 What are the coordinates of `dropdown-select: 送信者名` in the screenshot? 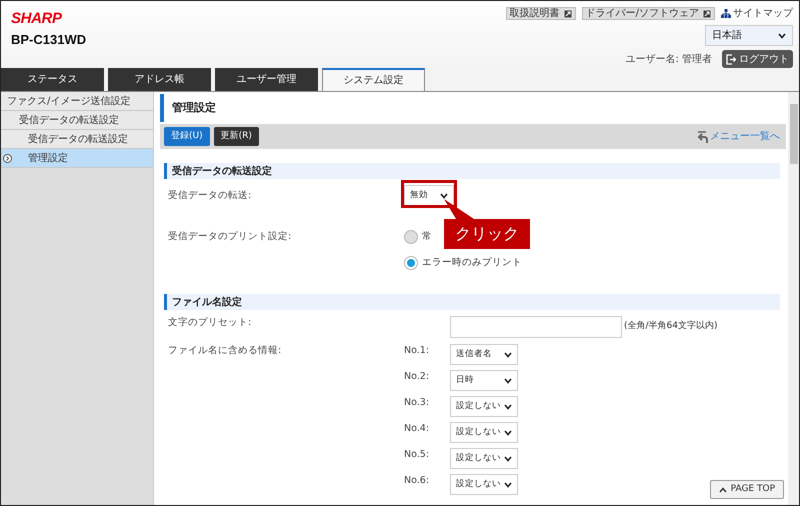 It's located at (484, 354).